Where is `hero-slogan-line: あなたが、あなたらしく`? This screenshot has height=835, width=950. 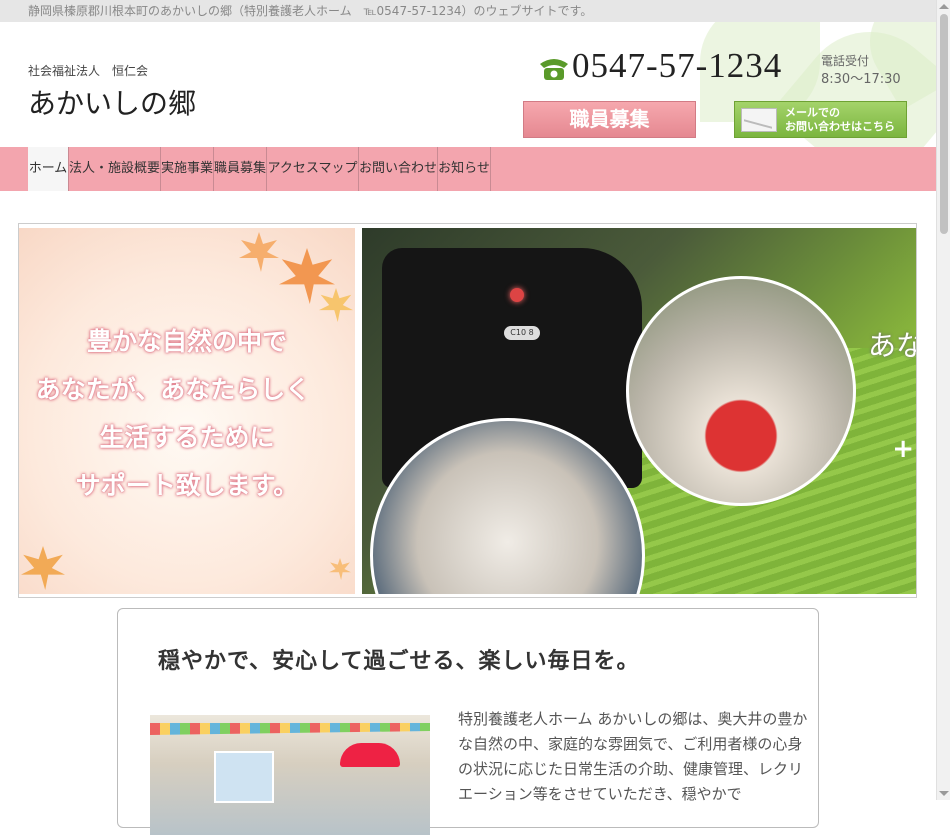 hero-slogan-line: あなたが、あなたらしく is located at coordinates (173, 389).